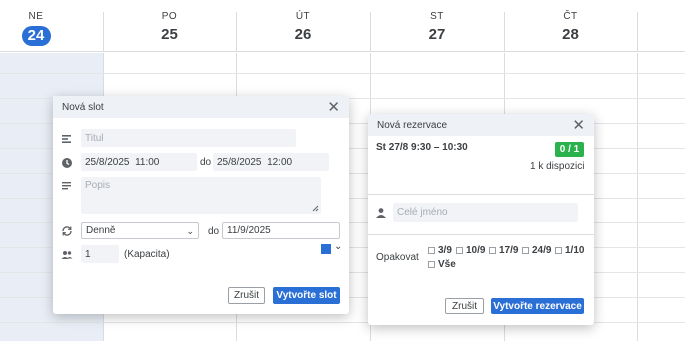 This screenshot has width=685, height=341. Describe the element at coordinates (485, 212) in the screenshot. I see `full-name-input: Celé jméno` at that location.